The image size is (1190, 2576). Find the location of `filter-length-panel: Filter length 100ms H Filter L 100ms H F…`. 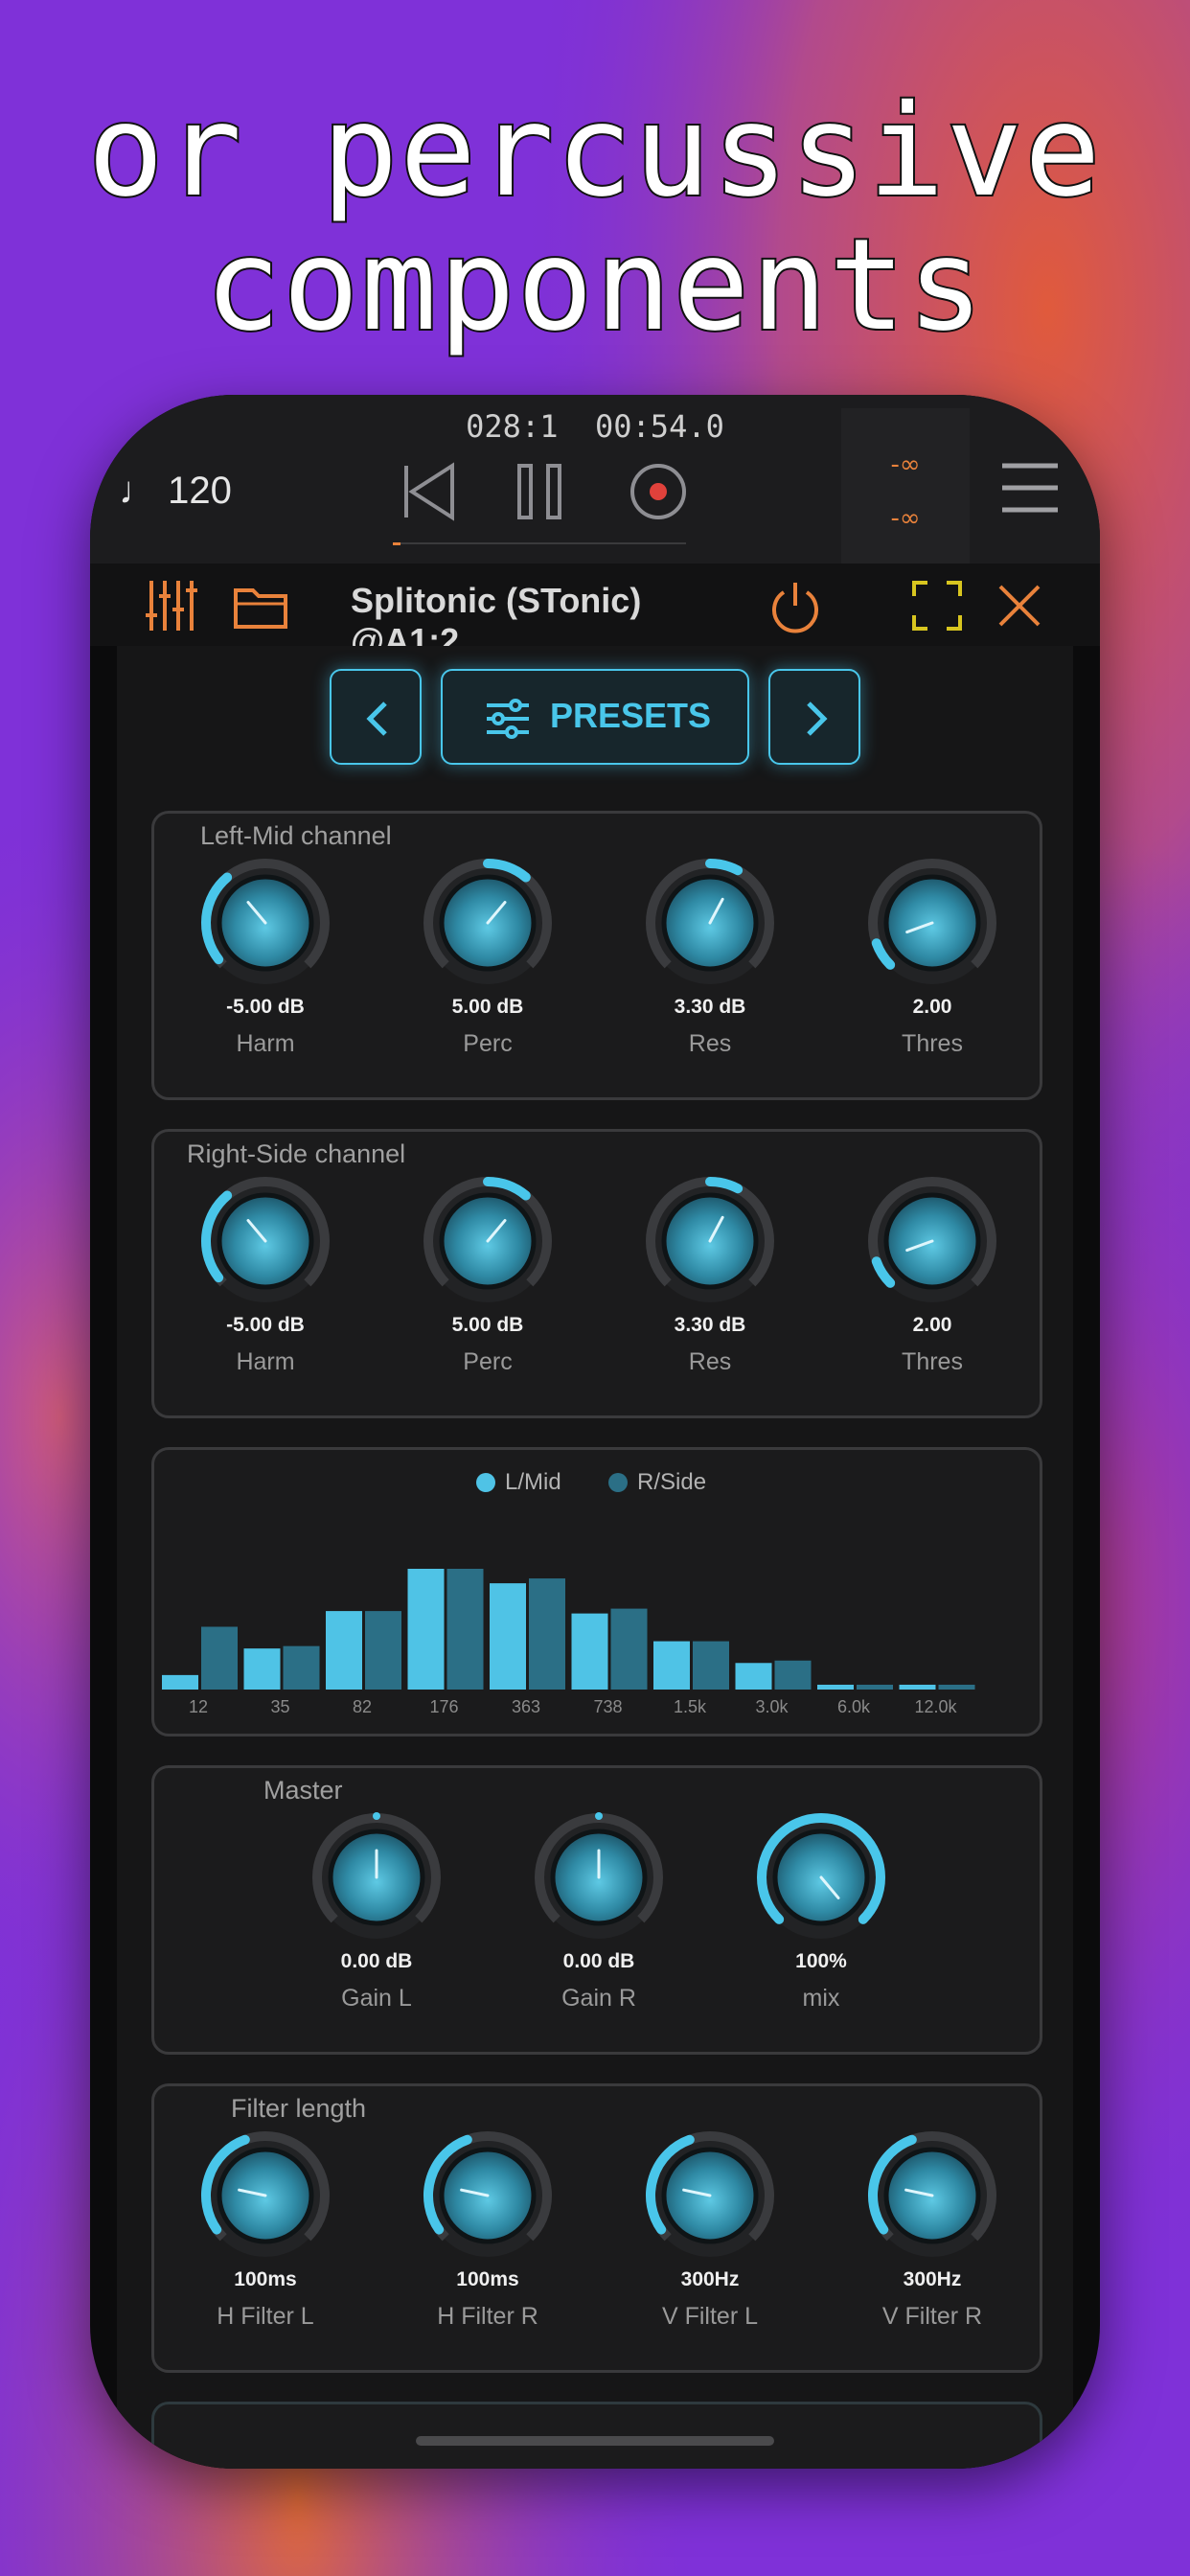

filter-length-panel: Filter length 100ms H Filter L 100ms H F… is located at coordinates (596, 2228).